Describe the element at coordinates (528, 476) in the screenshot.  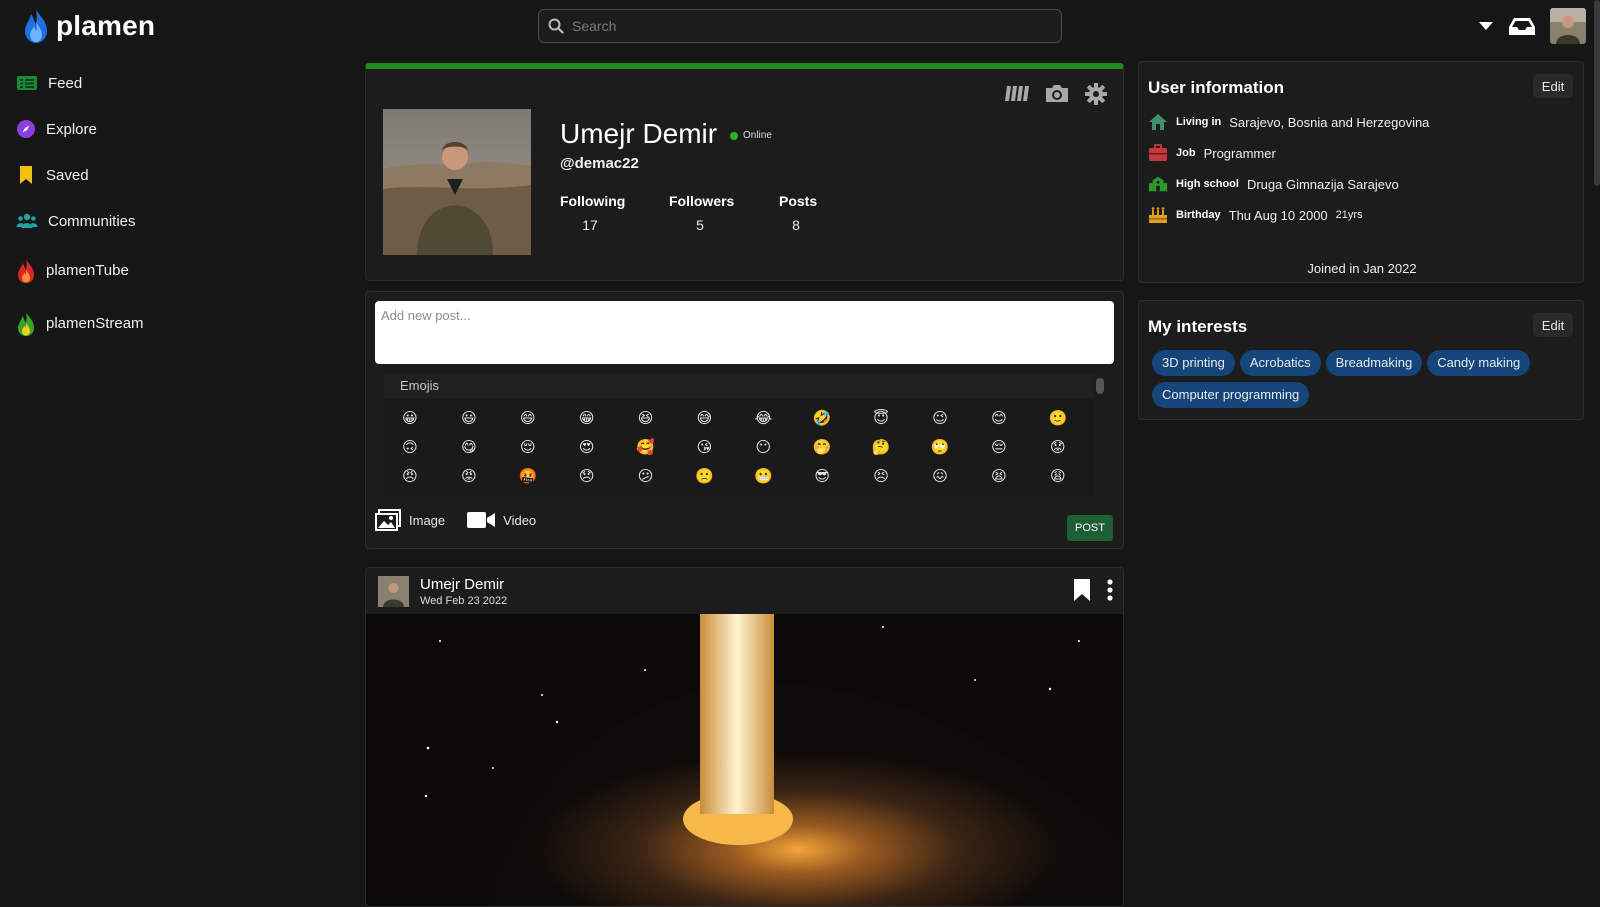
I see `emoji-item: 🤬` at that location.